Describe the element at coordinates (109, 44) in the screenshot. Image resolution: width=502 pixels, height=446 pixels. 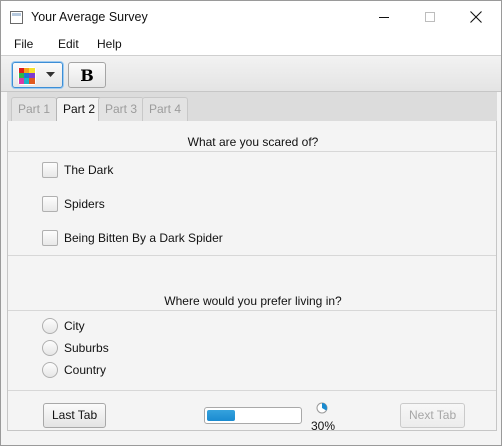
I see `menu-help: Help` at that location.